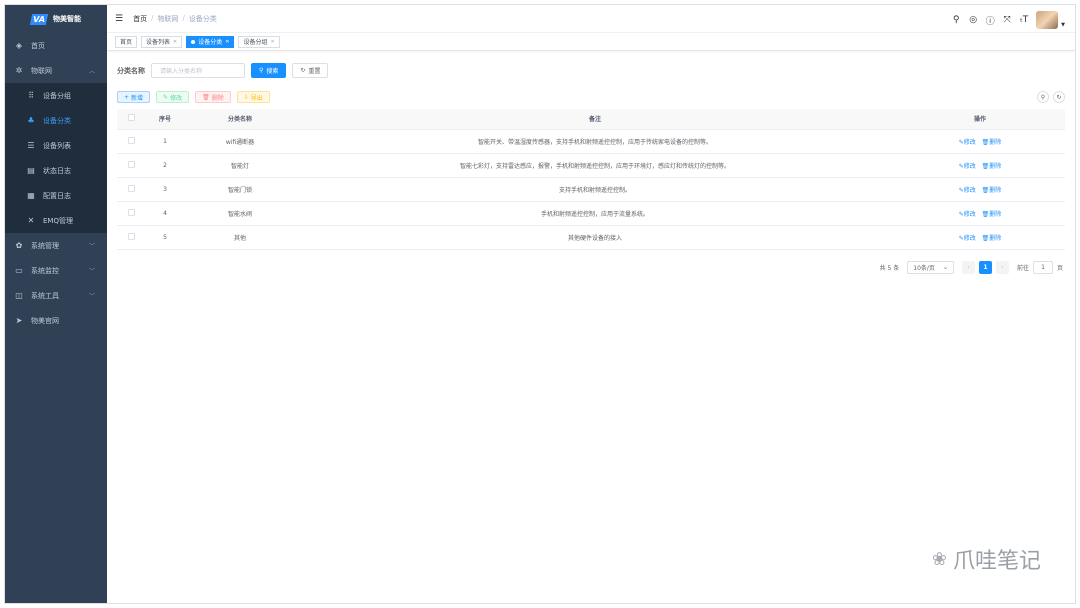  I want to click on page-size-select: 10条/页 ⌄, so click(930, 267).